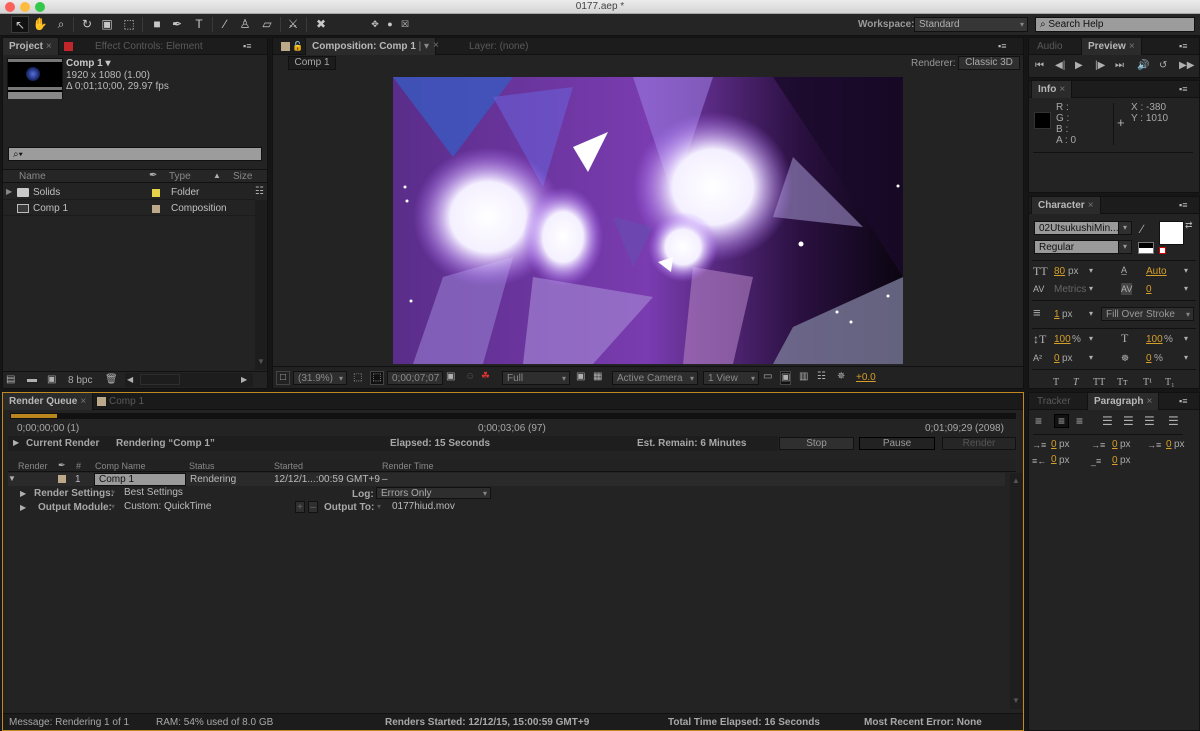 The image size is (1200, 731). What do you see at coordinates (767, 377) in the screenshot?
I see `toggle-pixel-aspect-icon: ▭` at bounding box center [767, 377].